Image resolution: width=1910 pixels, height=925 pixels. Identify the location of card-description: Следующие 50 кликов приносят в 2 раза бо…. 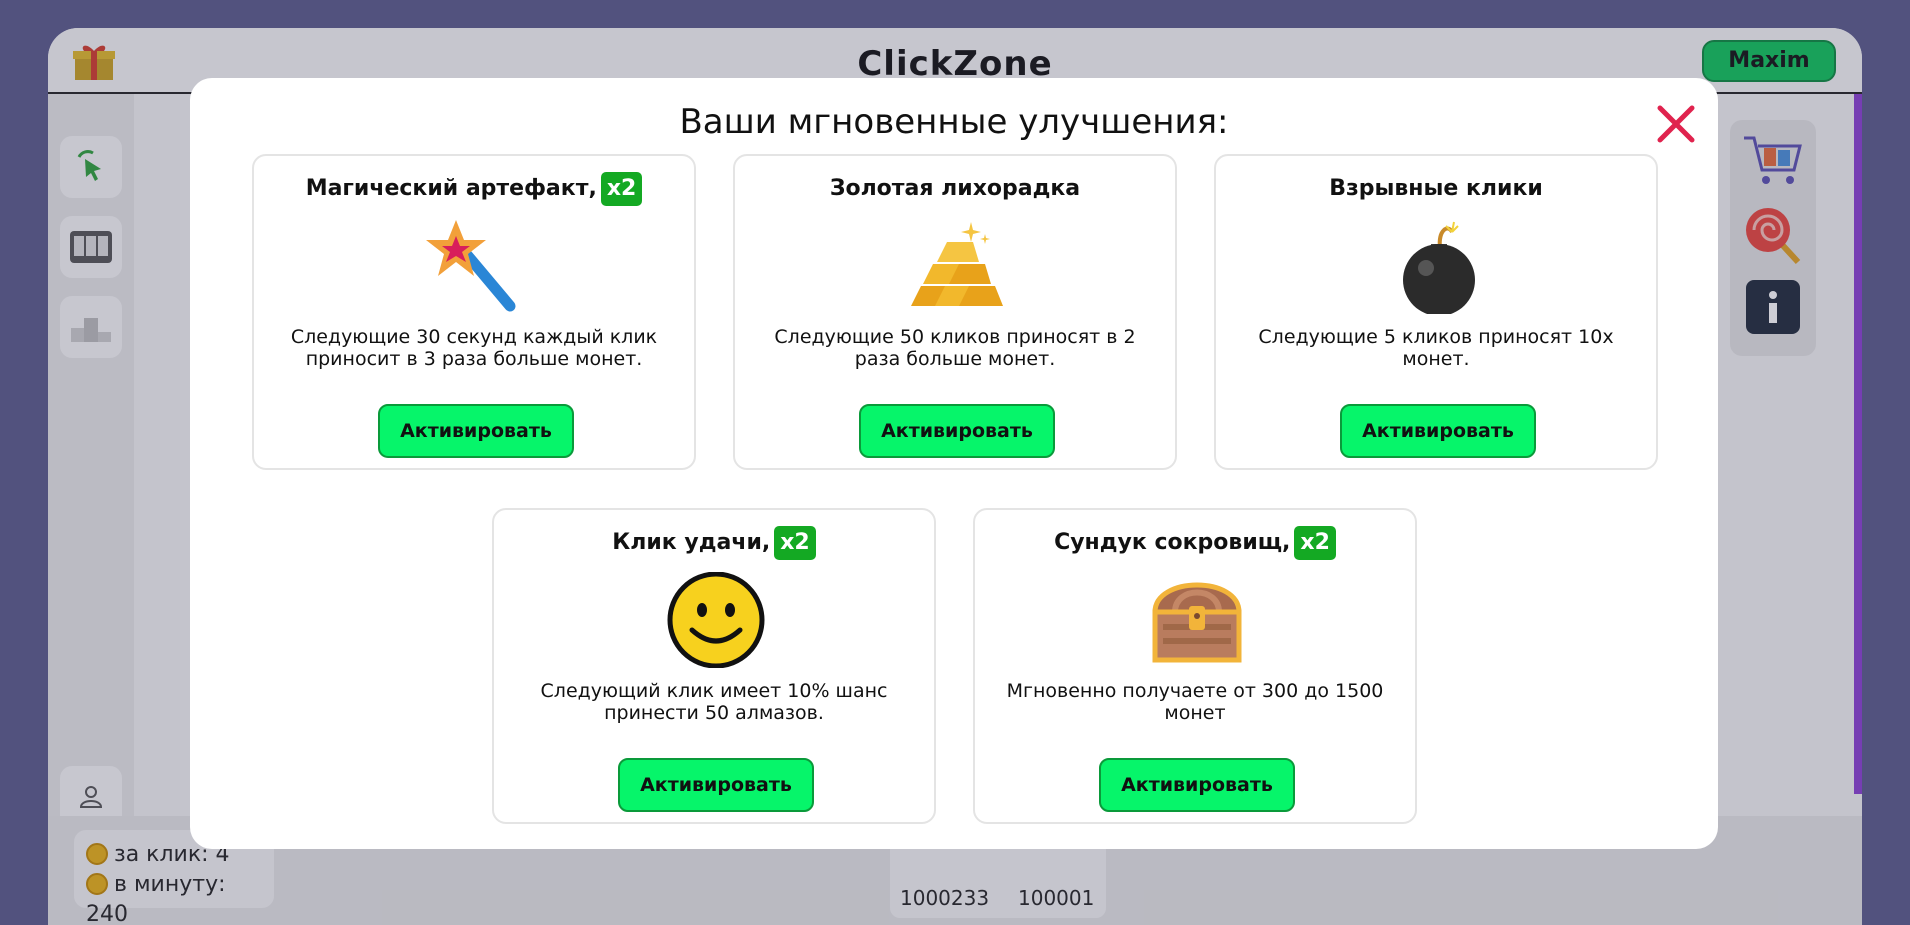
(955, 348).